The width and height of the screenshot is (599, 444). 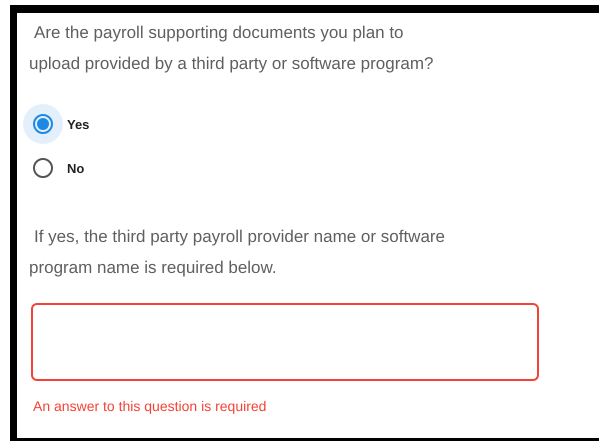 What do you see at coordinates (311, 168) in the screenshot?
I see `radio-option: No` at bounding box center [311, 168].